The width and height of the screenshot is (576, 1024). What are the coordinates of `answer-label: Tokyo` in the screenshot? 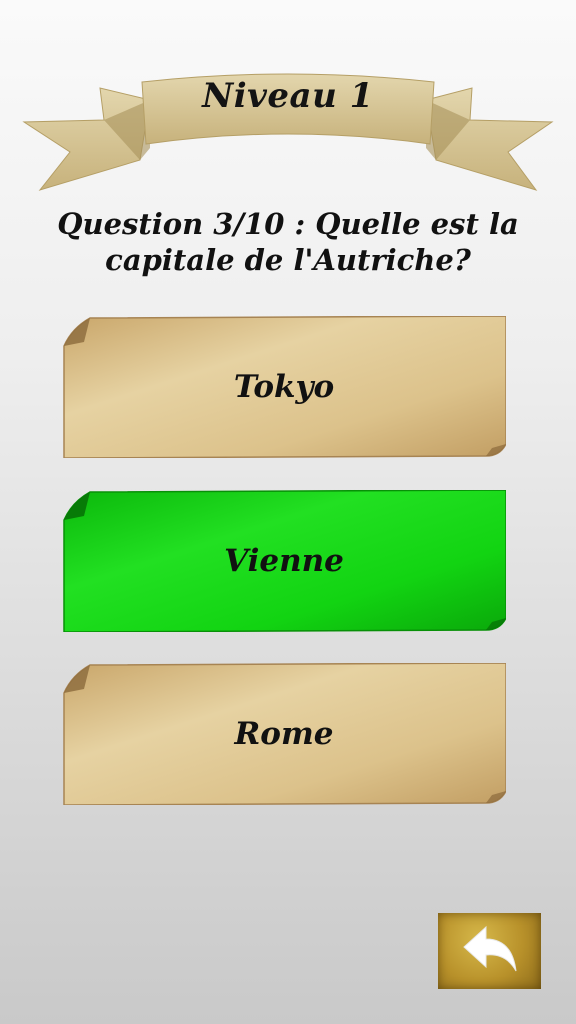 It's located at (284, 387).